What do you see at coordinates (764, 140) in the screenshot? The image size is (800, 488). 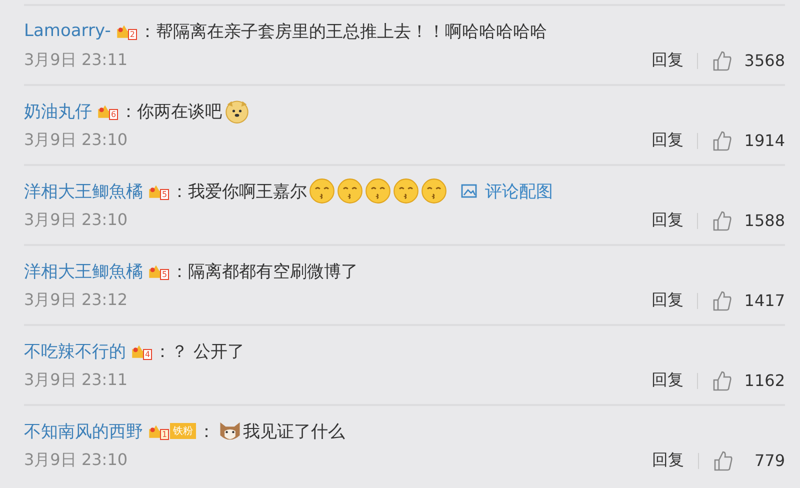 I see `like-count: 1914` at bounding box center [764, 140].